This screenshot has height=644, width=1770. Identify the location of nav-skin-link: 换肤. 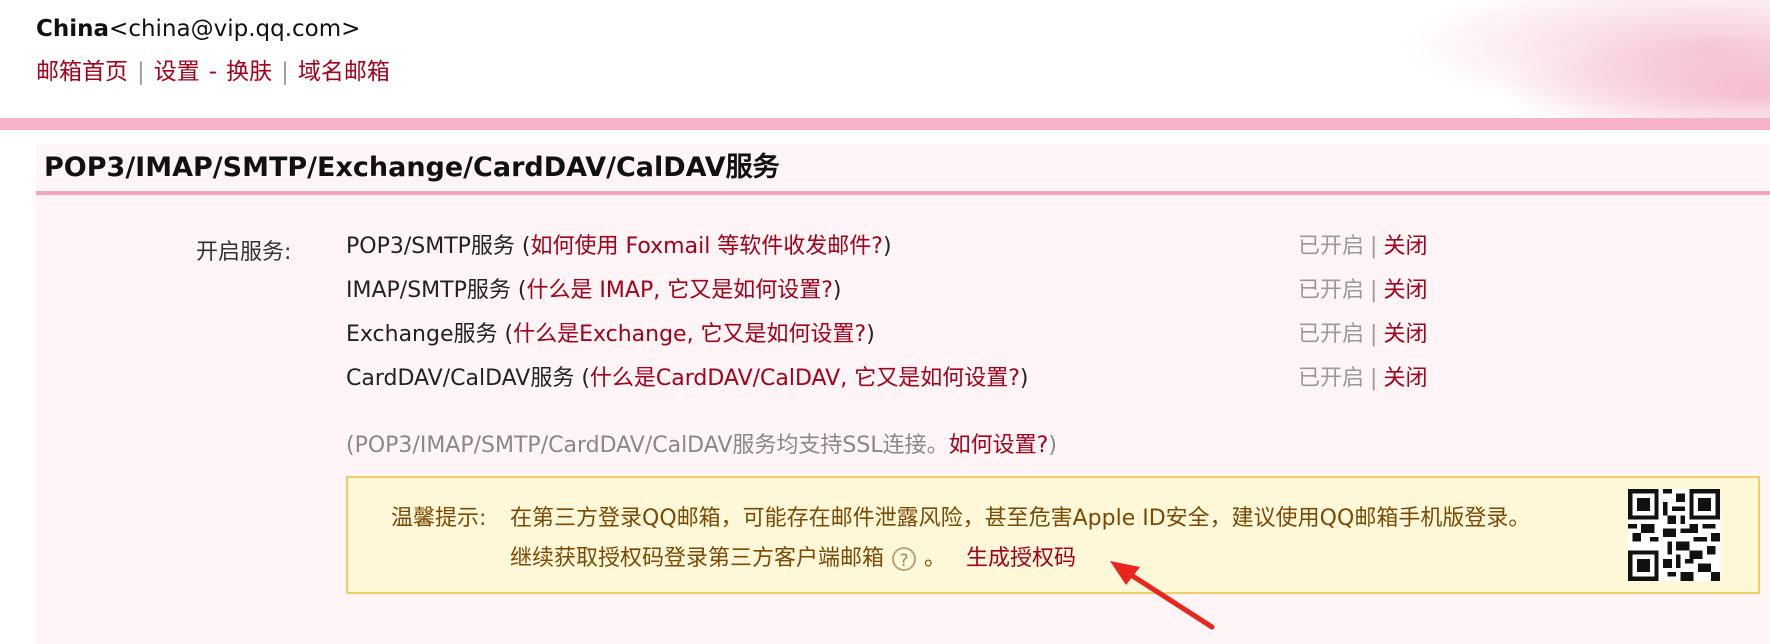
(249, 72).